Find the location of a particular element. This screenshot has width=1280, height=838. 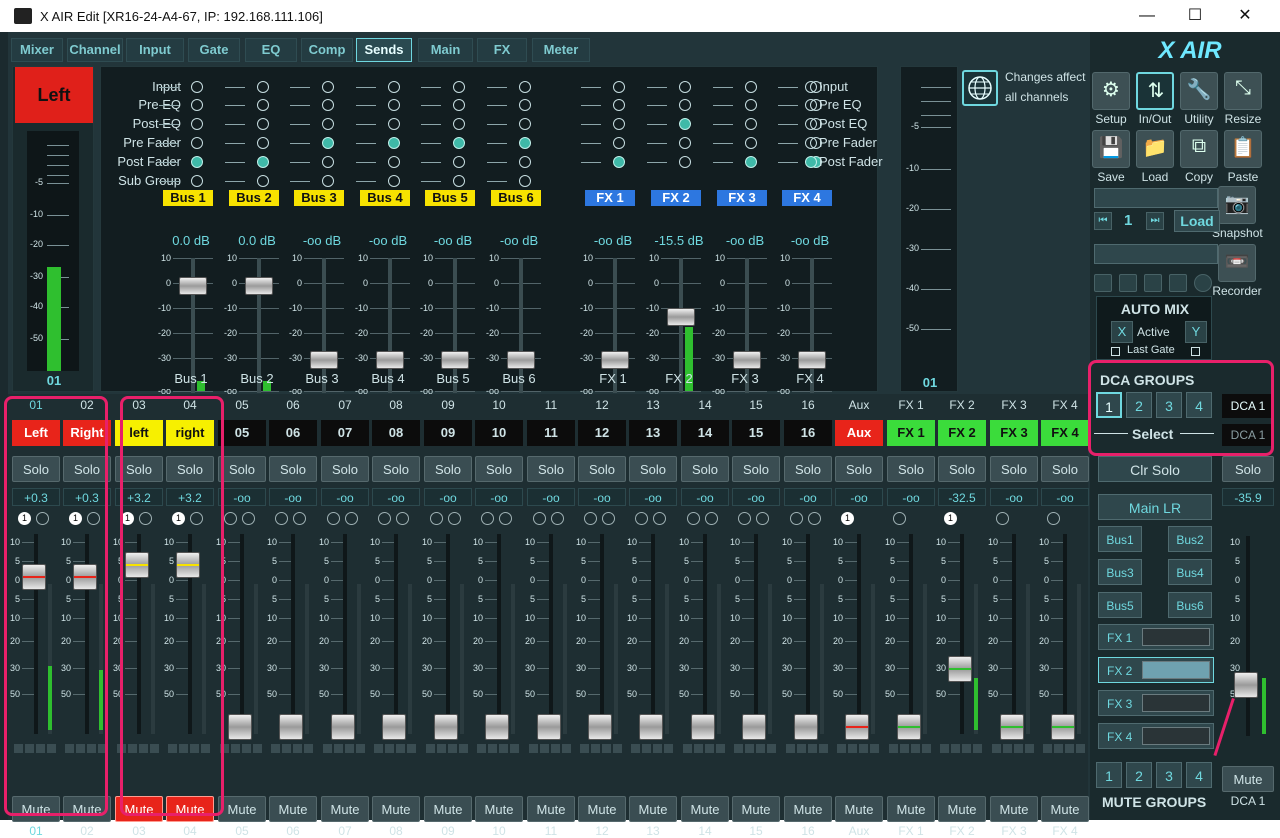

route-bus2: Bus2 is located at coordinates (1190, 539).